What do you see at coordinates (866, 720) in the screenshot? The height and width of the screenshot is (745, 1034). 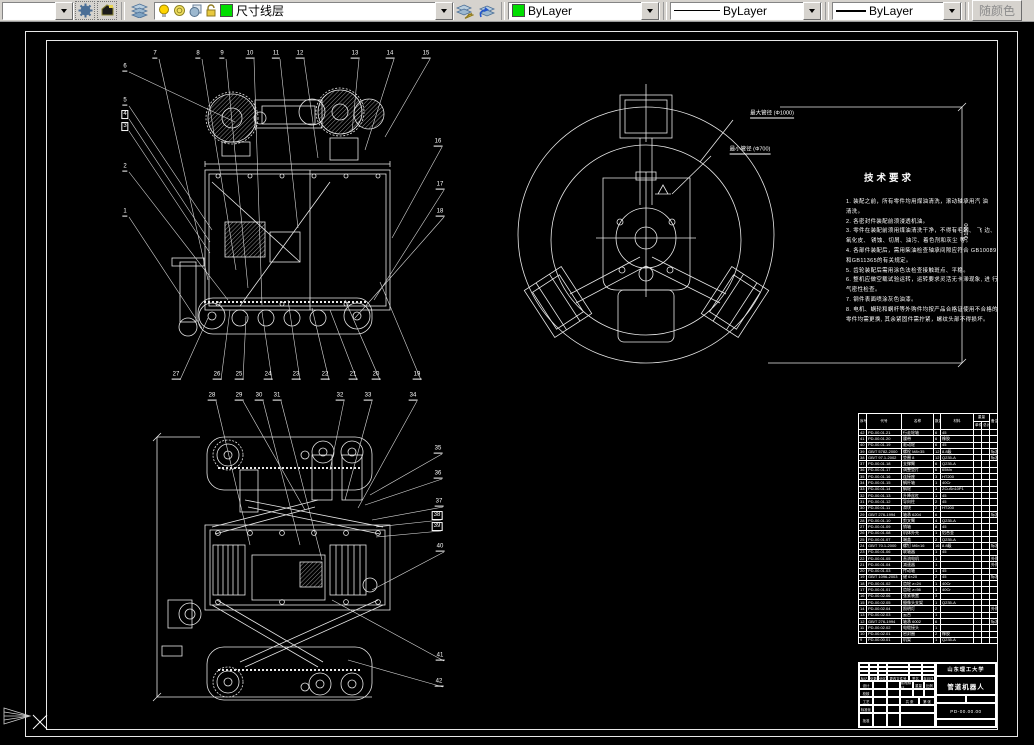 I see `tb-label-approve: 批准` at bounding box center [866, 720].